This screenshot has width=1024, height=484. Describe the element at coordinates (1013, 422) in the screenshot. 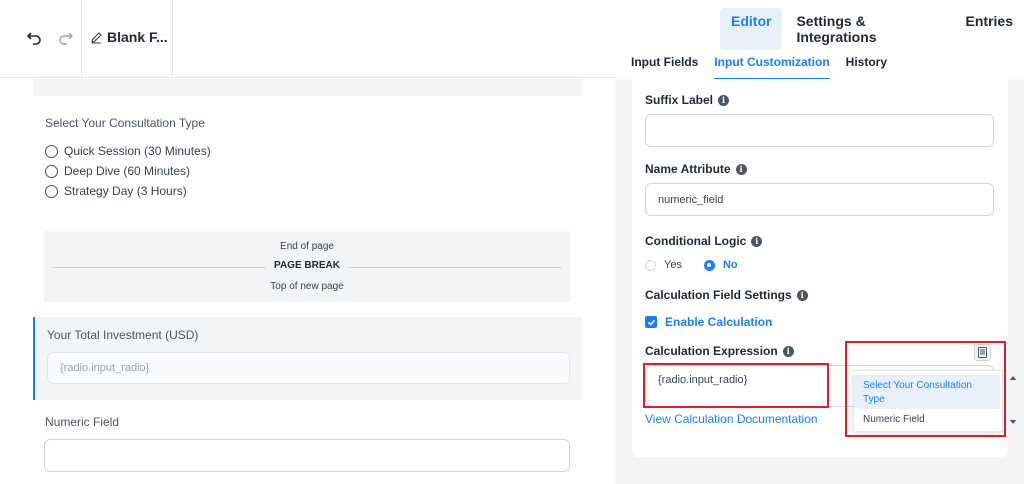

I see `scroll-down-icon` at that location.